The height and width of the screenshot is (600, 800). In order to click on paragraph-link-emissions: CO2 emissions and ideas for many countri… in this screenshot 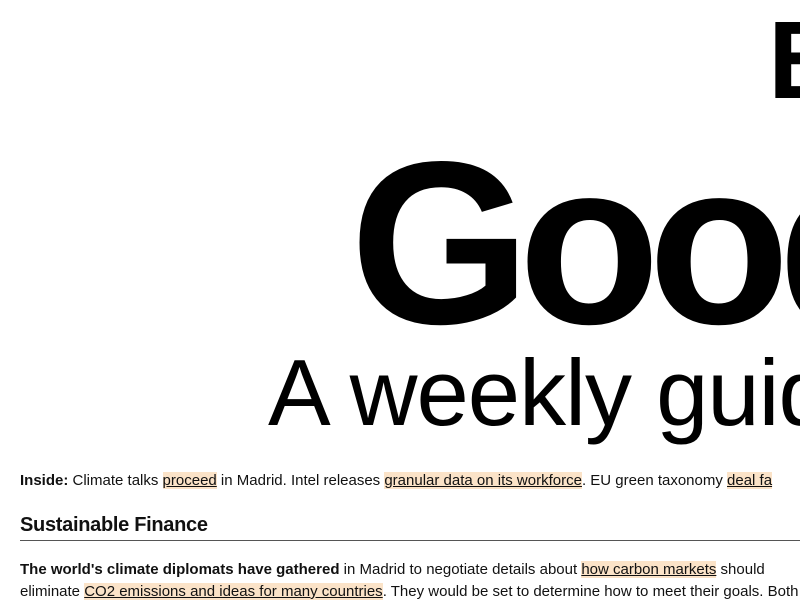, I will do `click(233, 591)`.